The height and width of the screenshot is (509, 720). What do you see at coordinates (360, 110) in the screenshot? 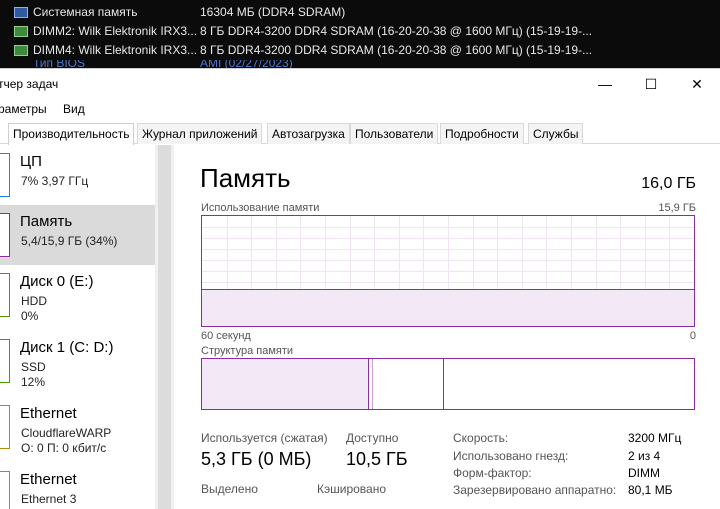
I see `menu-bar: раметры Вид` at bounding box center [360, 110].